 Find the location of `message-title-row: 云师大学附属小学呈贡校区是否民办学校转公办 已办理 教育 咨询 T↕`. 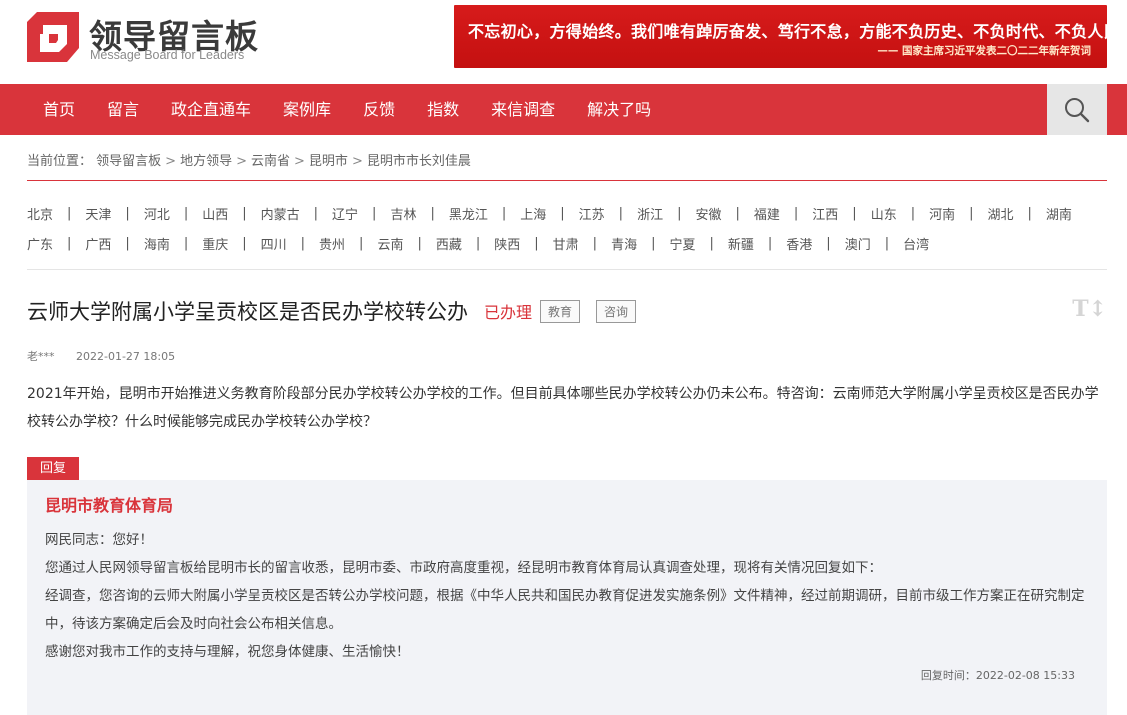

message-title-row: 云师大学附属小学呈贡校区是否民办学校转公办 已办理 教育 咨询 T↕ is located at coordinates (567, 311).